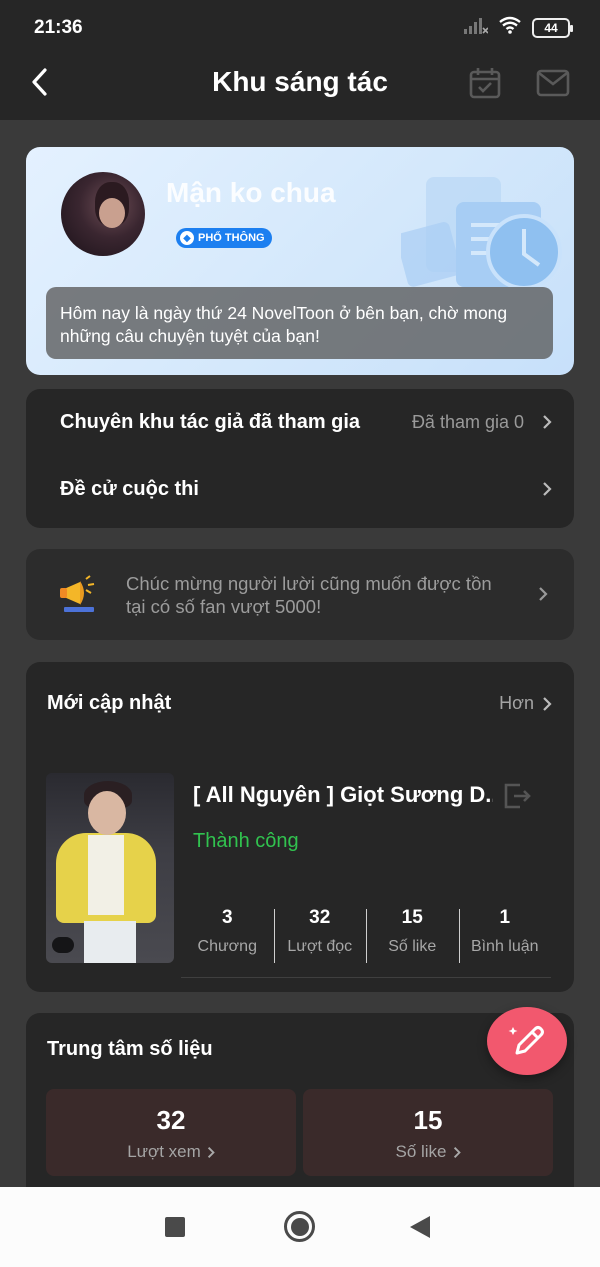 The height and width of the screenshot is (1267, 600). What do you see at coordinates (366, 977) in the screenshot?
I see `divider` at bounding box center [366, 977].